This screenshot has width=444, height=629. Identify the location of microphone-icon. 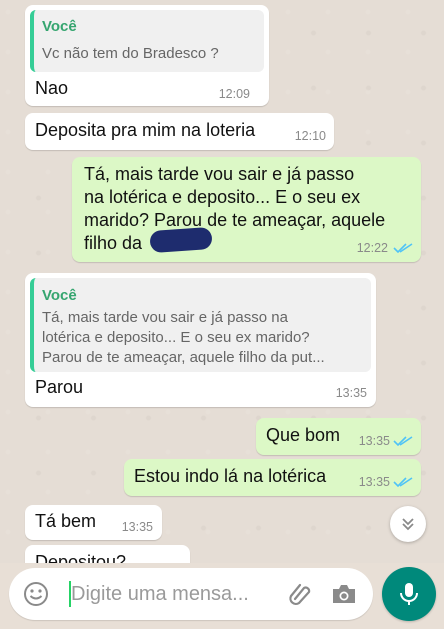
(409, 594).